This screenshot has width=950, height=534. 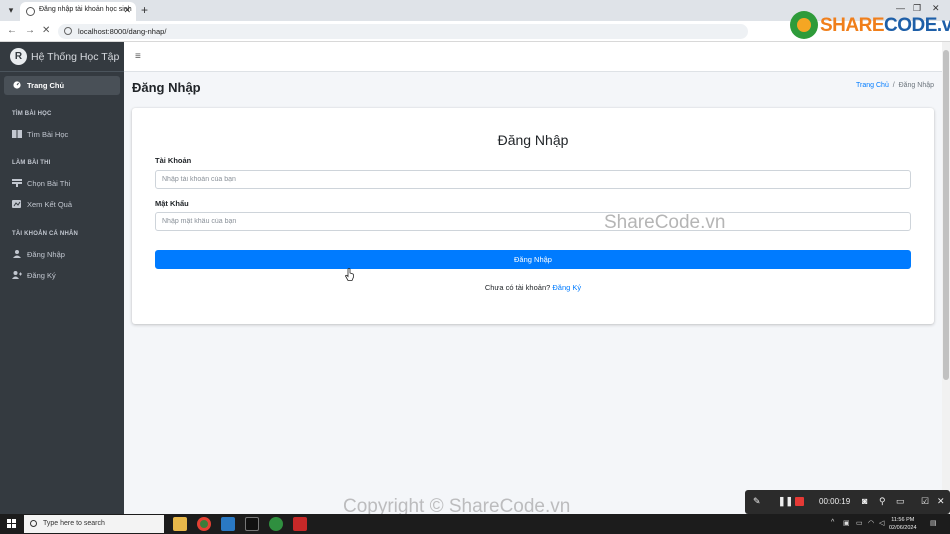 I want to click on stop-loading-icon: ✕, so click(x=46, y=30).